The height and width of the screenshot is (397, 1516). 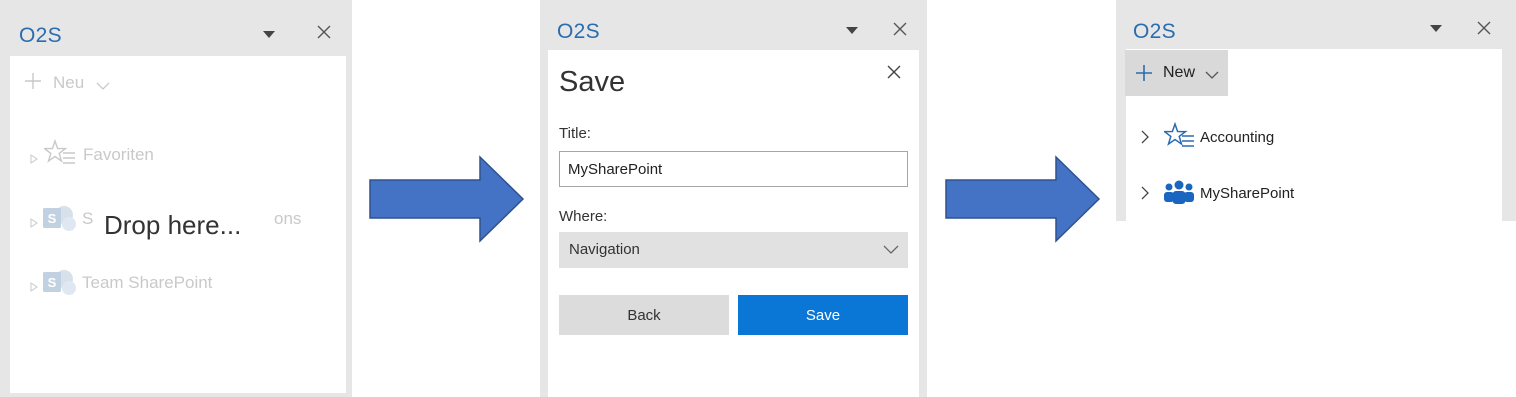 I want to click on tree-item-label: MySharePoint, so click(x=1247, y=193).